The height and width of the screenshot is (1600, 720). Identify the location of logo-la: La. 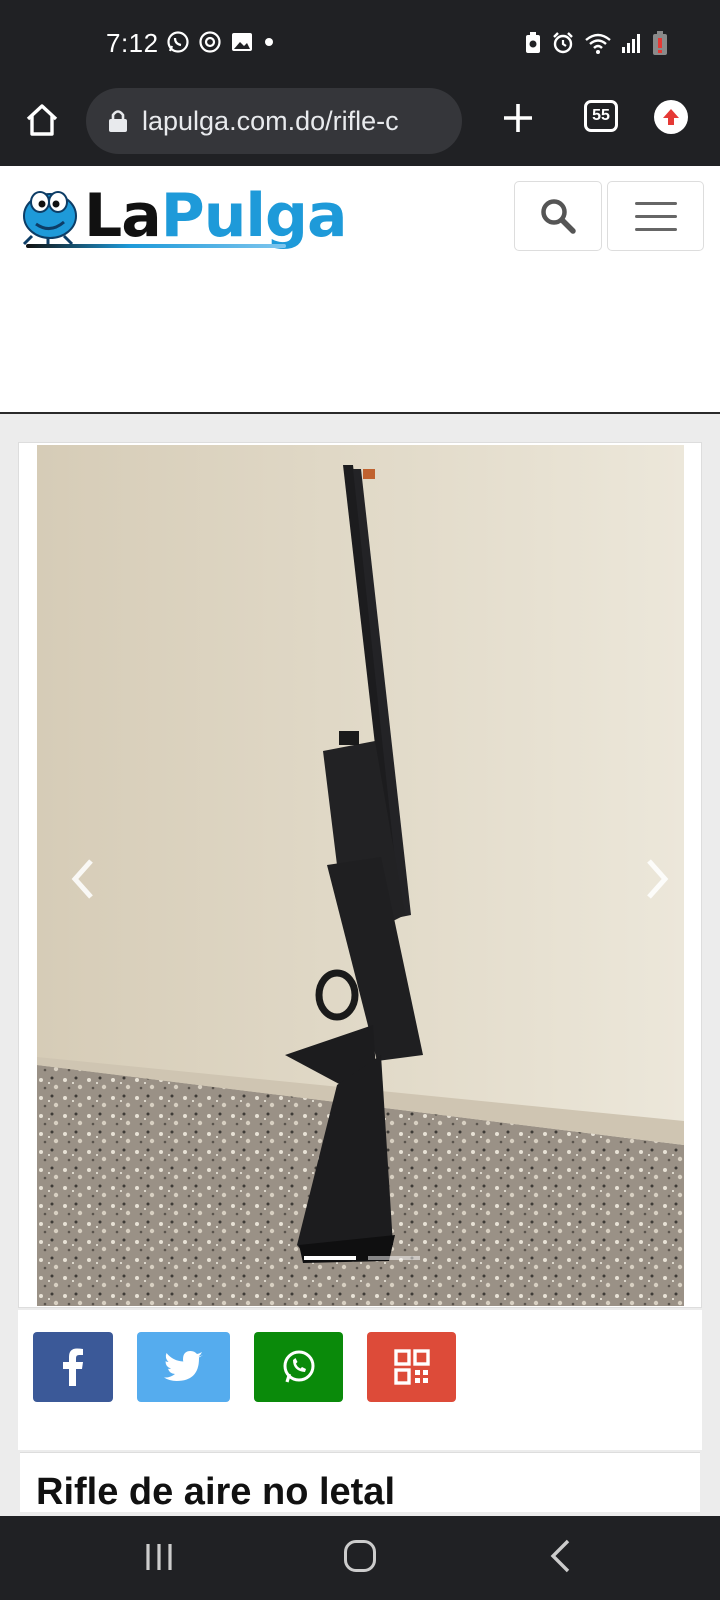
(123, 216).